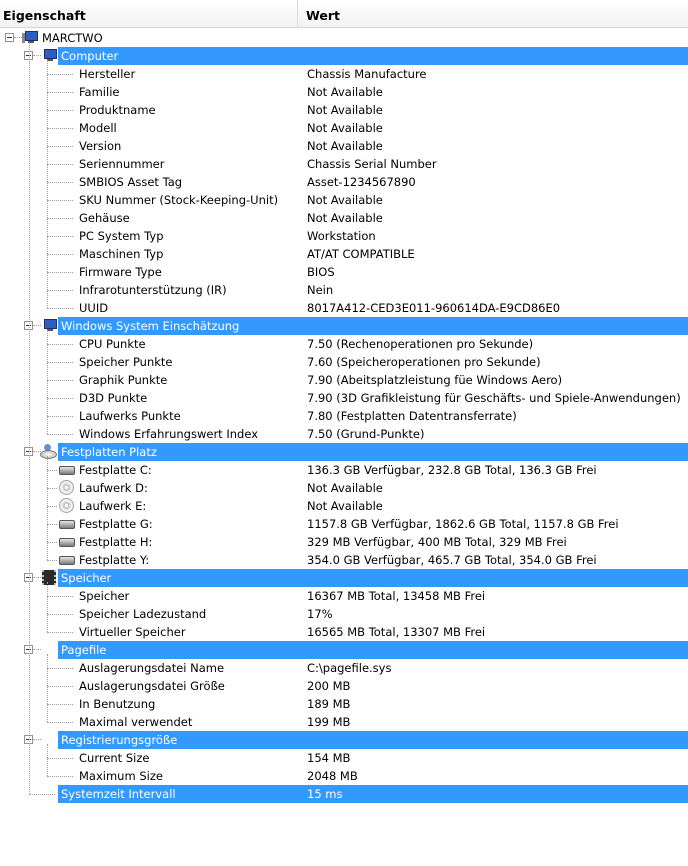 The image size is (688, 866). Describe the element at coordinates (130, 416) in the screenshot. I see `item-label: Laufwerks Punkte` at that location.